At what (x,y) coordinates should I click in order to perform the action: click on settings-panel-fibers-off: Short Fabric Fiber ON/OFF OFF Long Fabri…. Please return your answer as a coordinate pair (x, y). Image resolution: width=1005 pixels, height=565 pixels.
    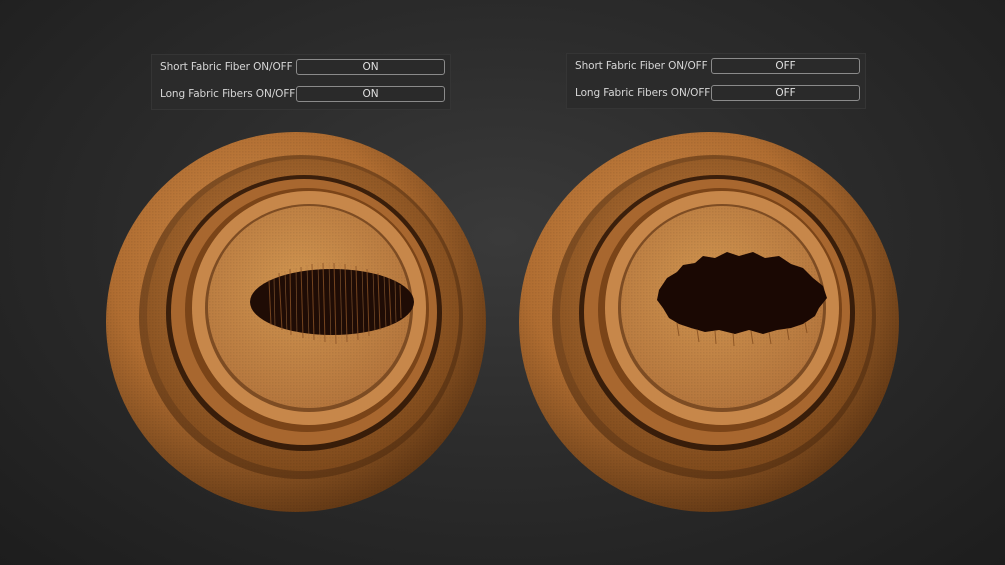
    Looking at the image, I should click on (716, 81).